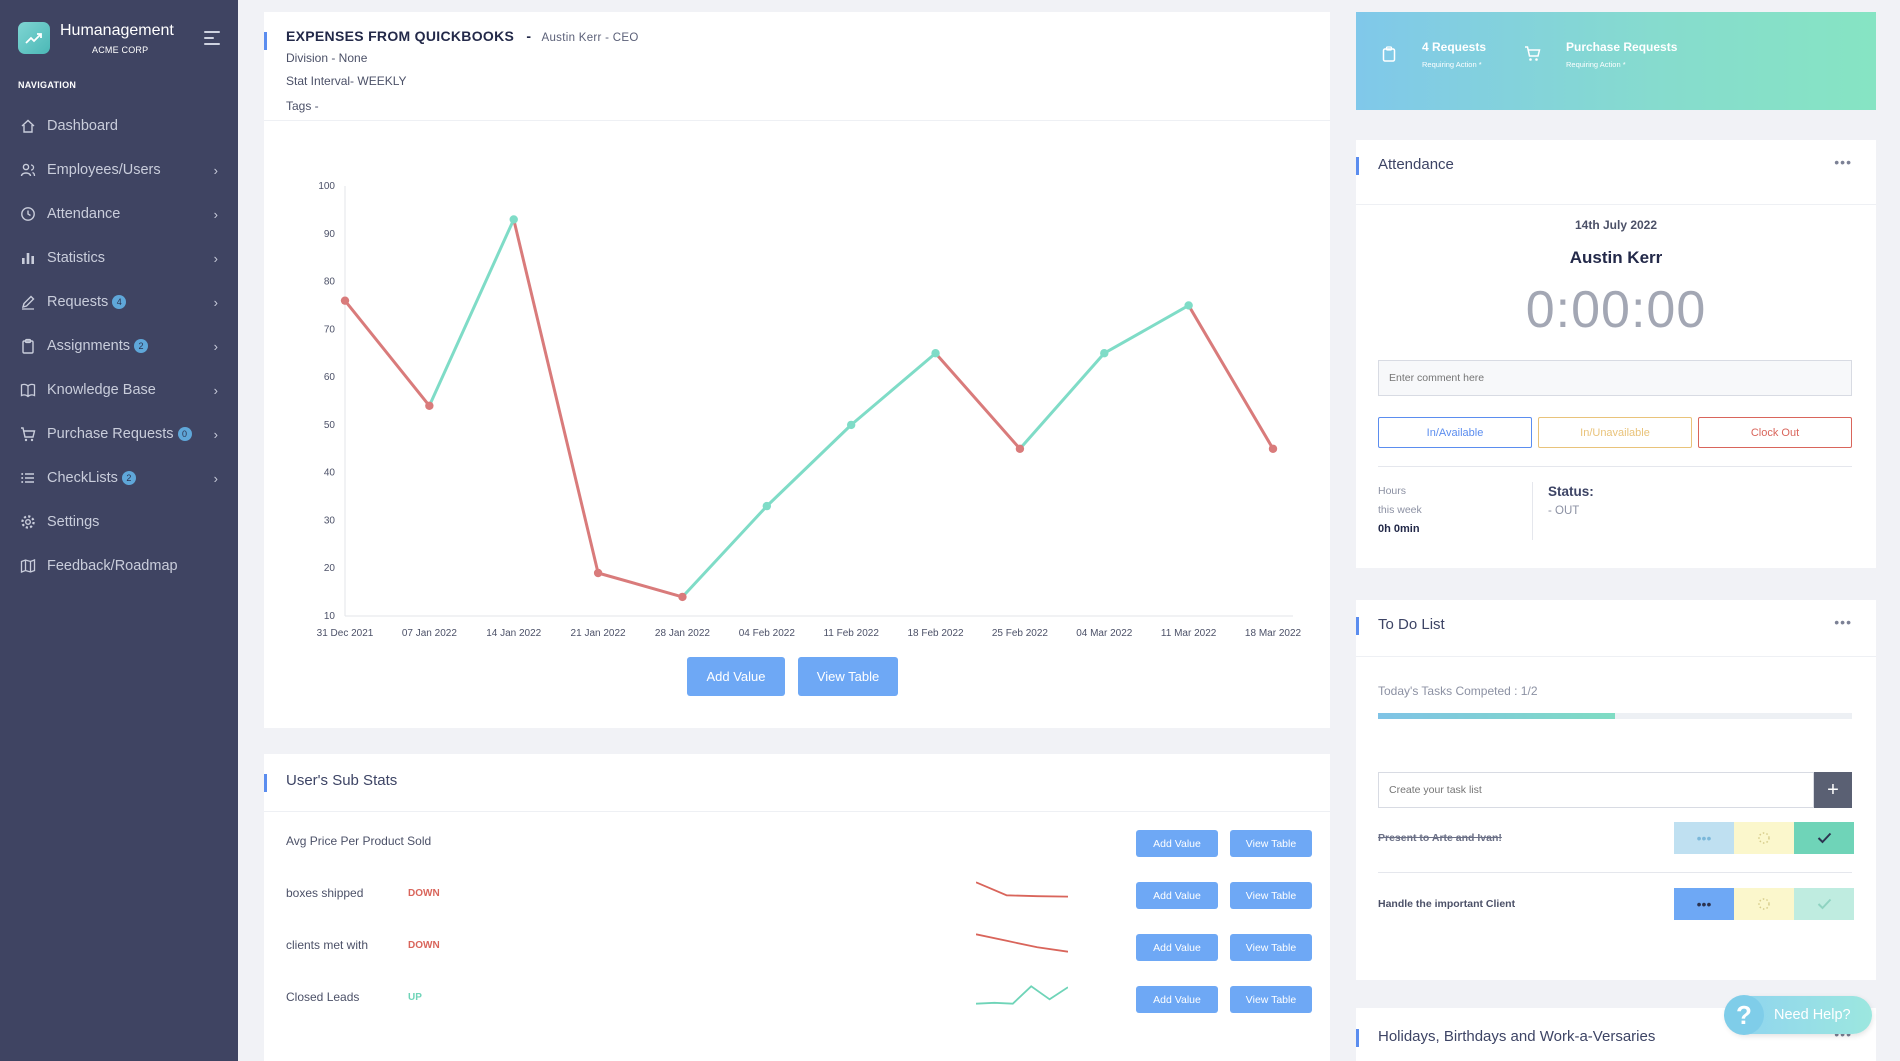  I want to click on sub-stat-trend: DOWN, so click(424, 945).